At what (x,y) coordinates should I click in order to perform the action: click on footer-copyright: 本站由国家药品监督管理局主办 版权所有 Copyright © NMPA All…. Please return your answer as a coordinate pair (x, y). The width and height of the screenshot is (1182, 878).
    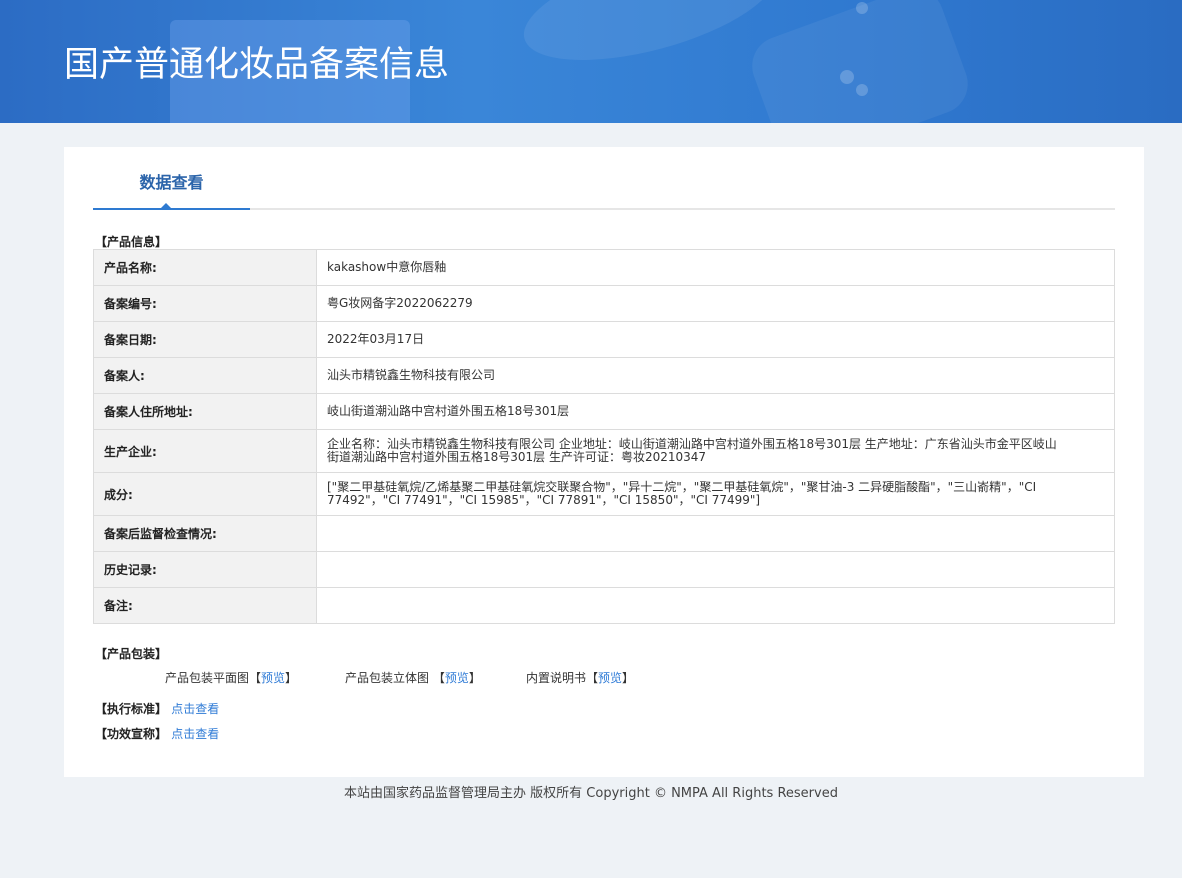
    Looking at the image, I should click on (591, 793).